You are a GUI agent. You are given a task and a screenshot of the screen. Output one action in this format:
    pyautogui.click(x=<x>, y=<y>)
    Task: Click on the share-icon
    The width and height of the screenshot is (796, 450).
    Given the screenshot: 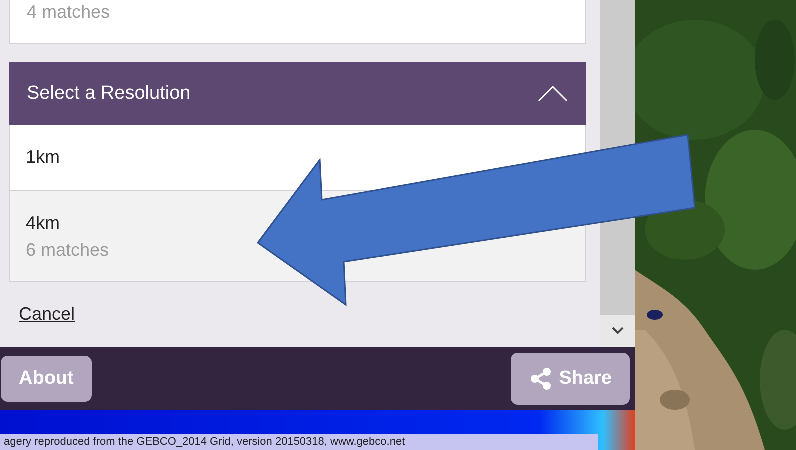 What is the action you would take?
    pyautogui.click(x=541, y=378)
    